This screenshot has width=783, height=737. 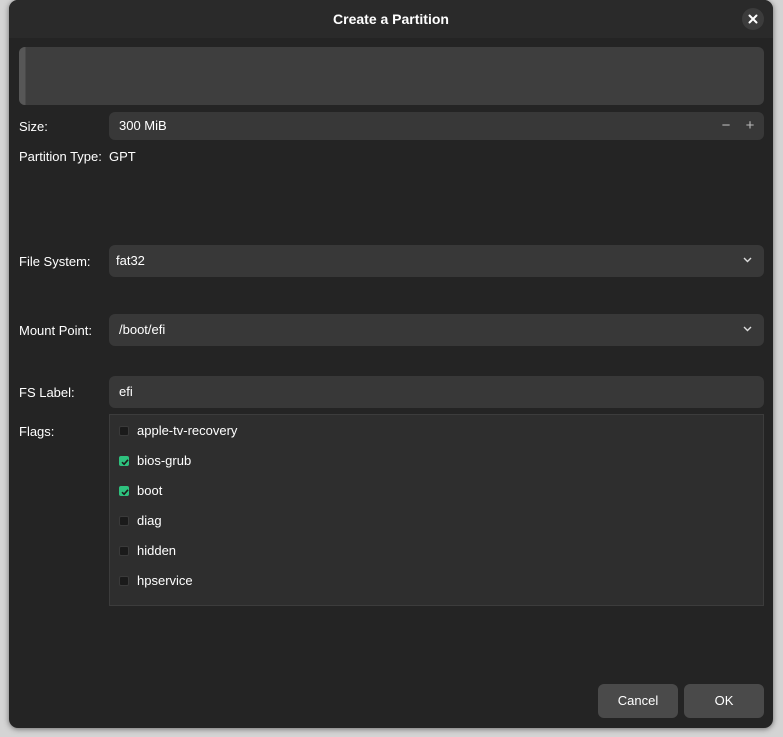 What do you see at coordinates (37, 431) in the screenshot?
I see `flags-label: Flags:` at bounding box center [37, 431].